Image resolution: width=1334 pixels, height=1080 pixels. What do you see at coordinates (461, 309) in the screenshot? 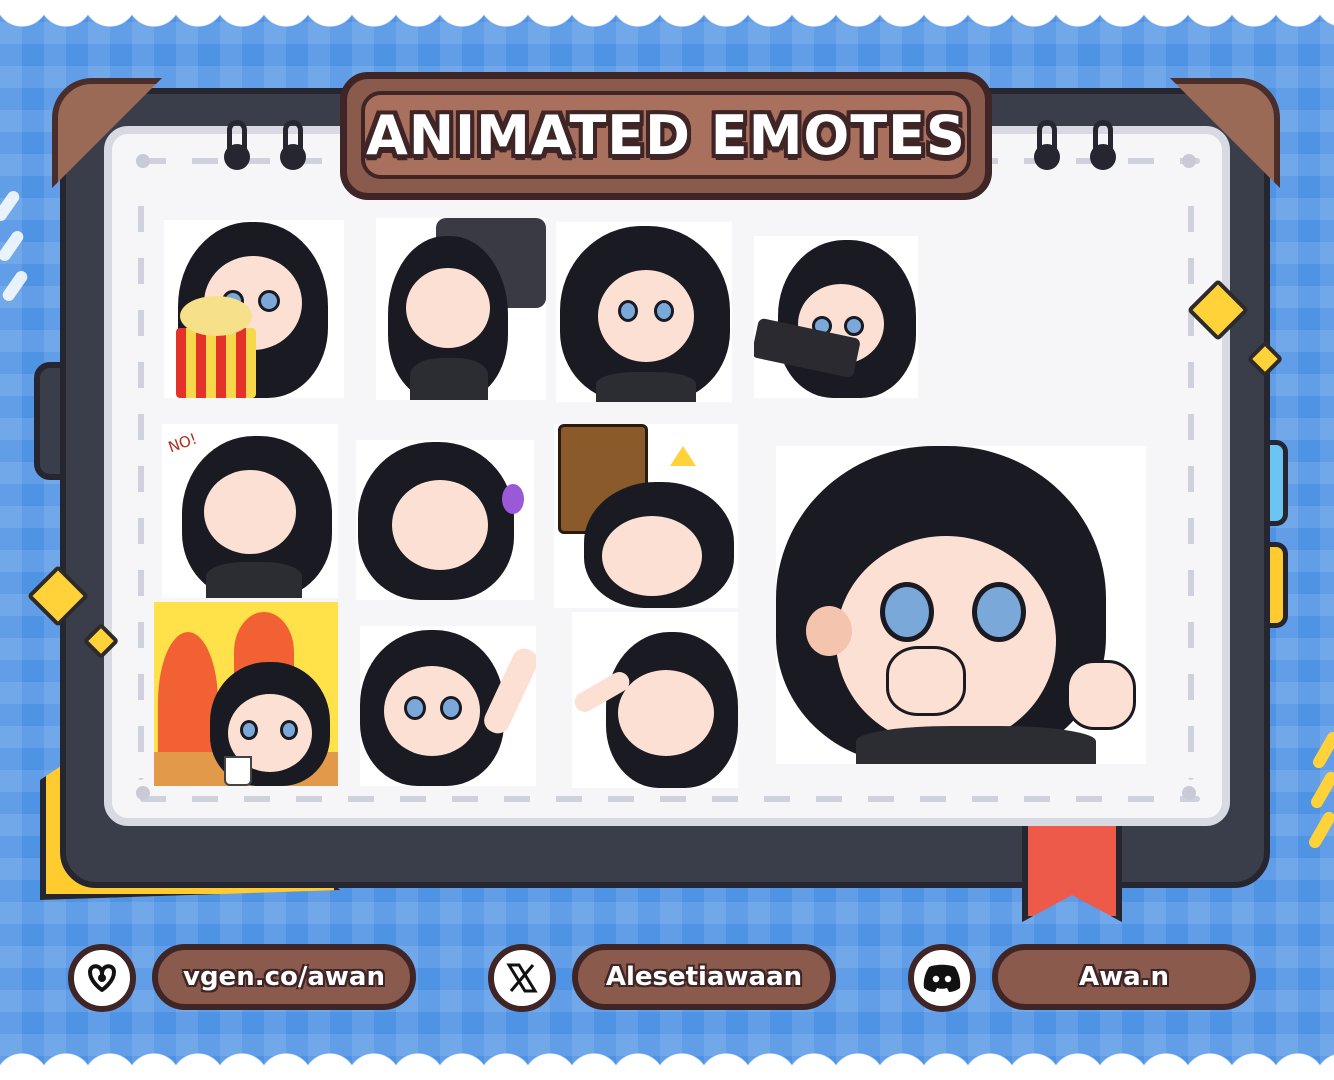
I see `emote-happy-closed-eyes` at bounding box center [461, 309].